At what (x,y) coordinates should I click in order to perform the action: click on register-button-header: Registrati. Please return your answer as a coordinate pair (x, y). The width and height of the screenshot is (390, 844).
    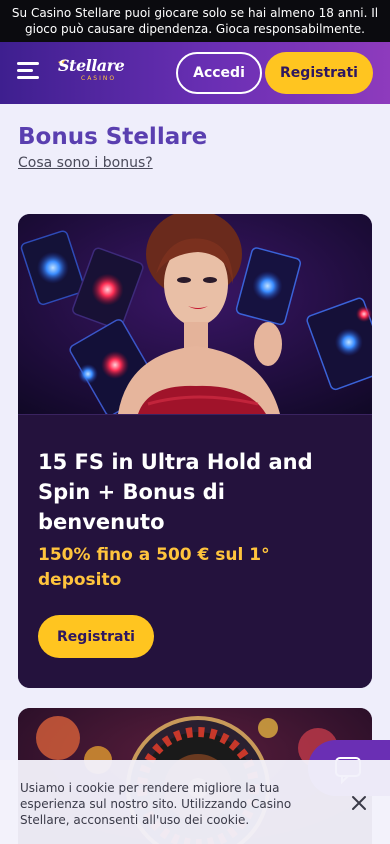
    Looking at the image, I should click on (319, 73).